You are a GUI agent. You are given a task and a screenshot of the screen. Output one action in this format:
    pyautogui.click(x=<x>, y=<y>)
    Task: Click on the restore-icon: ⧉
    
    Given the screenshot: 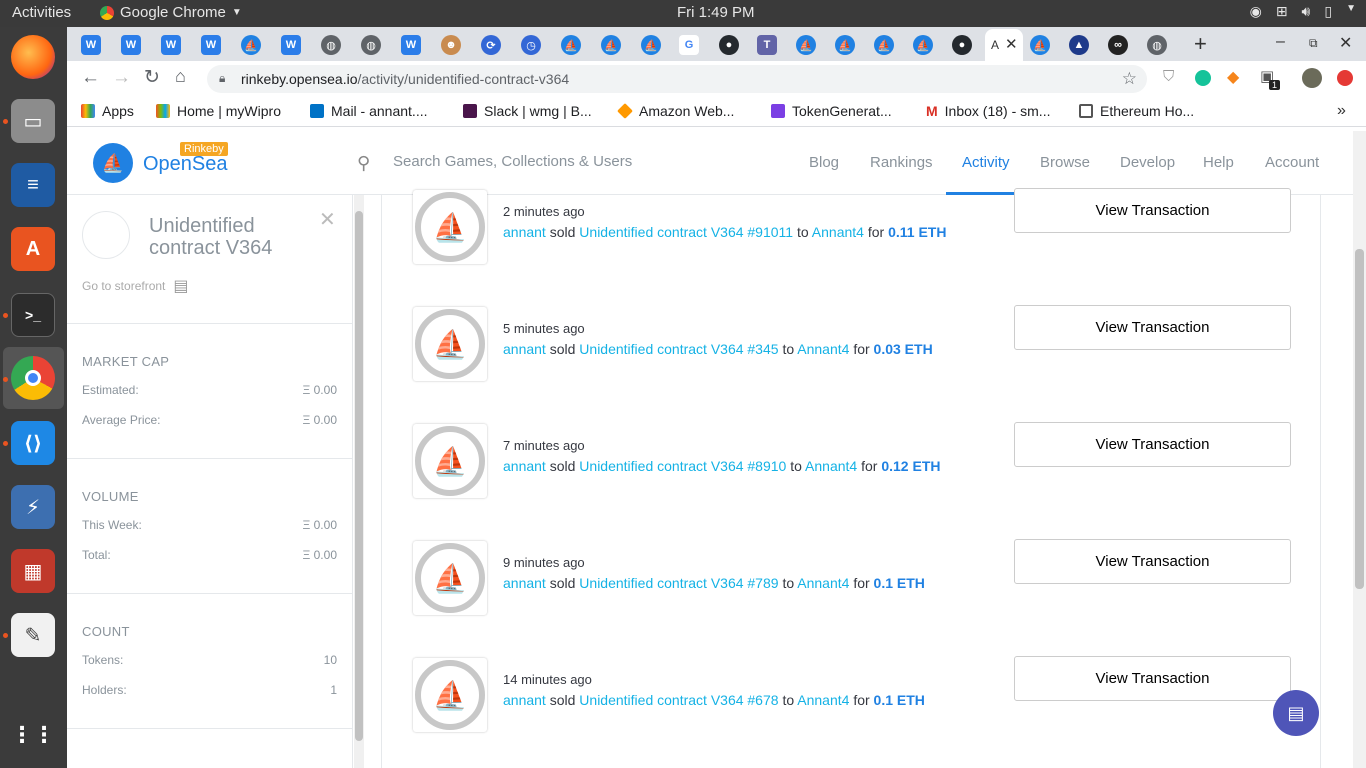 What is the action you would take?
    pyautogui.click(x=1313, y=43)
    